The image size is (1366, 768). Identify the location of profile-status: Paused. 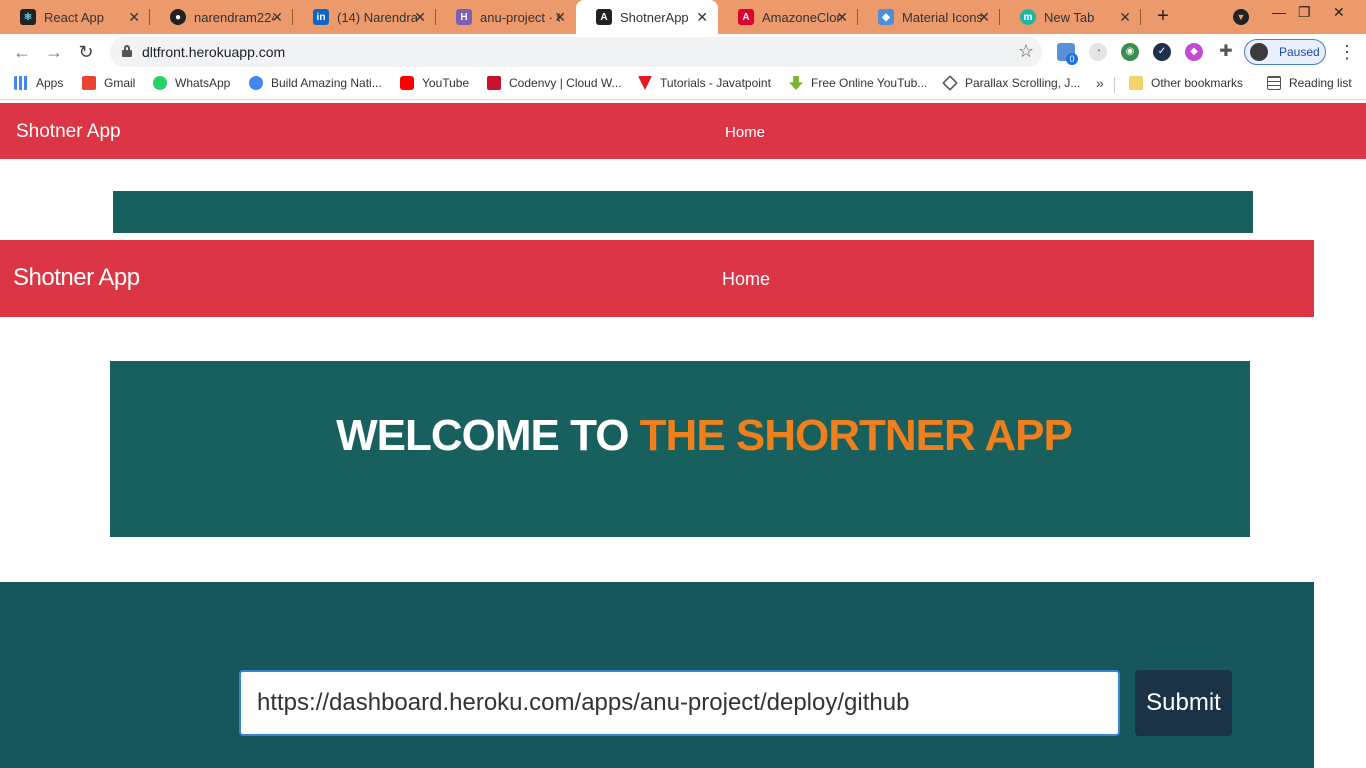
(1299, 52).